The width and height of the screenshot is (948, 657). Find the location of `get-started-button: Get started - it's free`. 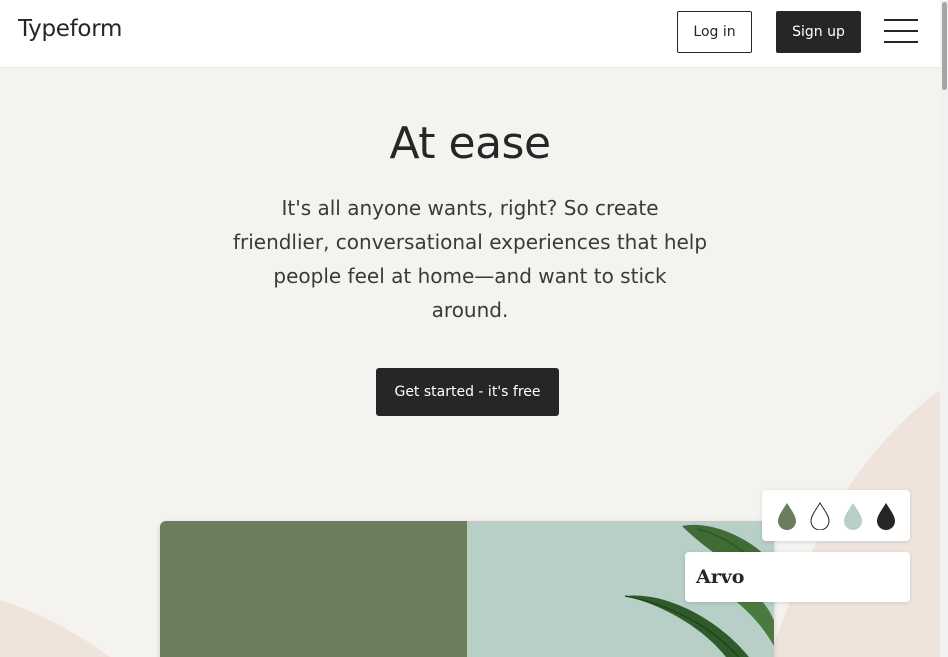

get-started-button: Get started - it's free is located at coordinates (467, 392).